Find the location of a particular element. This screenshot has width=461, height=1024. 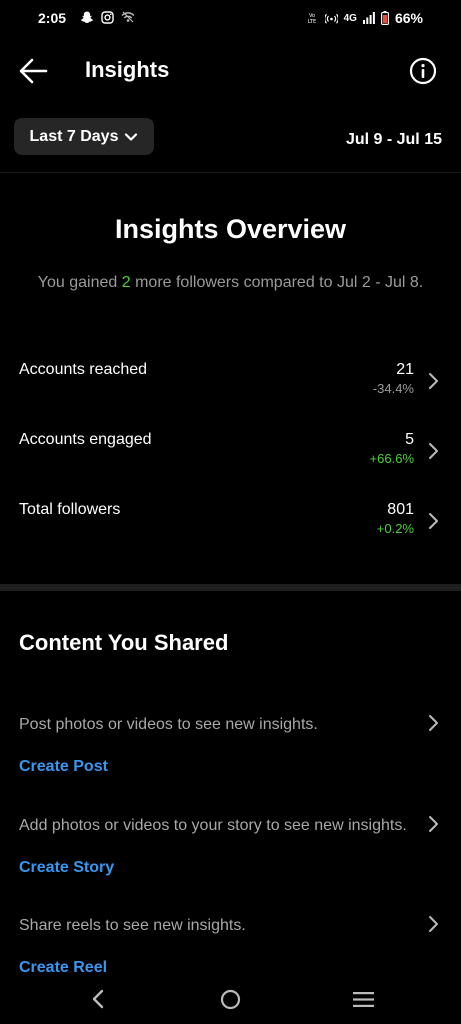

info-button is located at coordinates (423, 71).